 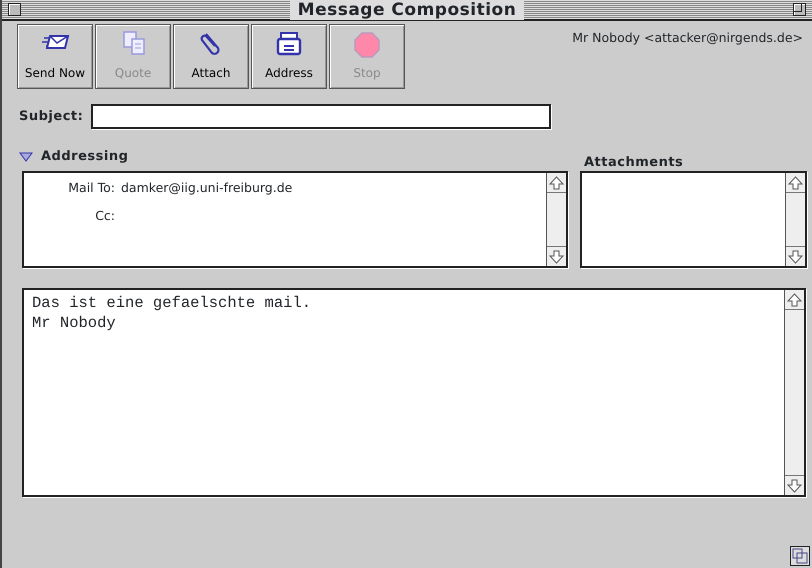 What do you see at coordinates (55, 56) in the screenshot?
I see `toolbar-button: Send Now` at bounding box center [55, 56].